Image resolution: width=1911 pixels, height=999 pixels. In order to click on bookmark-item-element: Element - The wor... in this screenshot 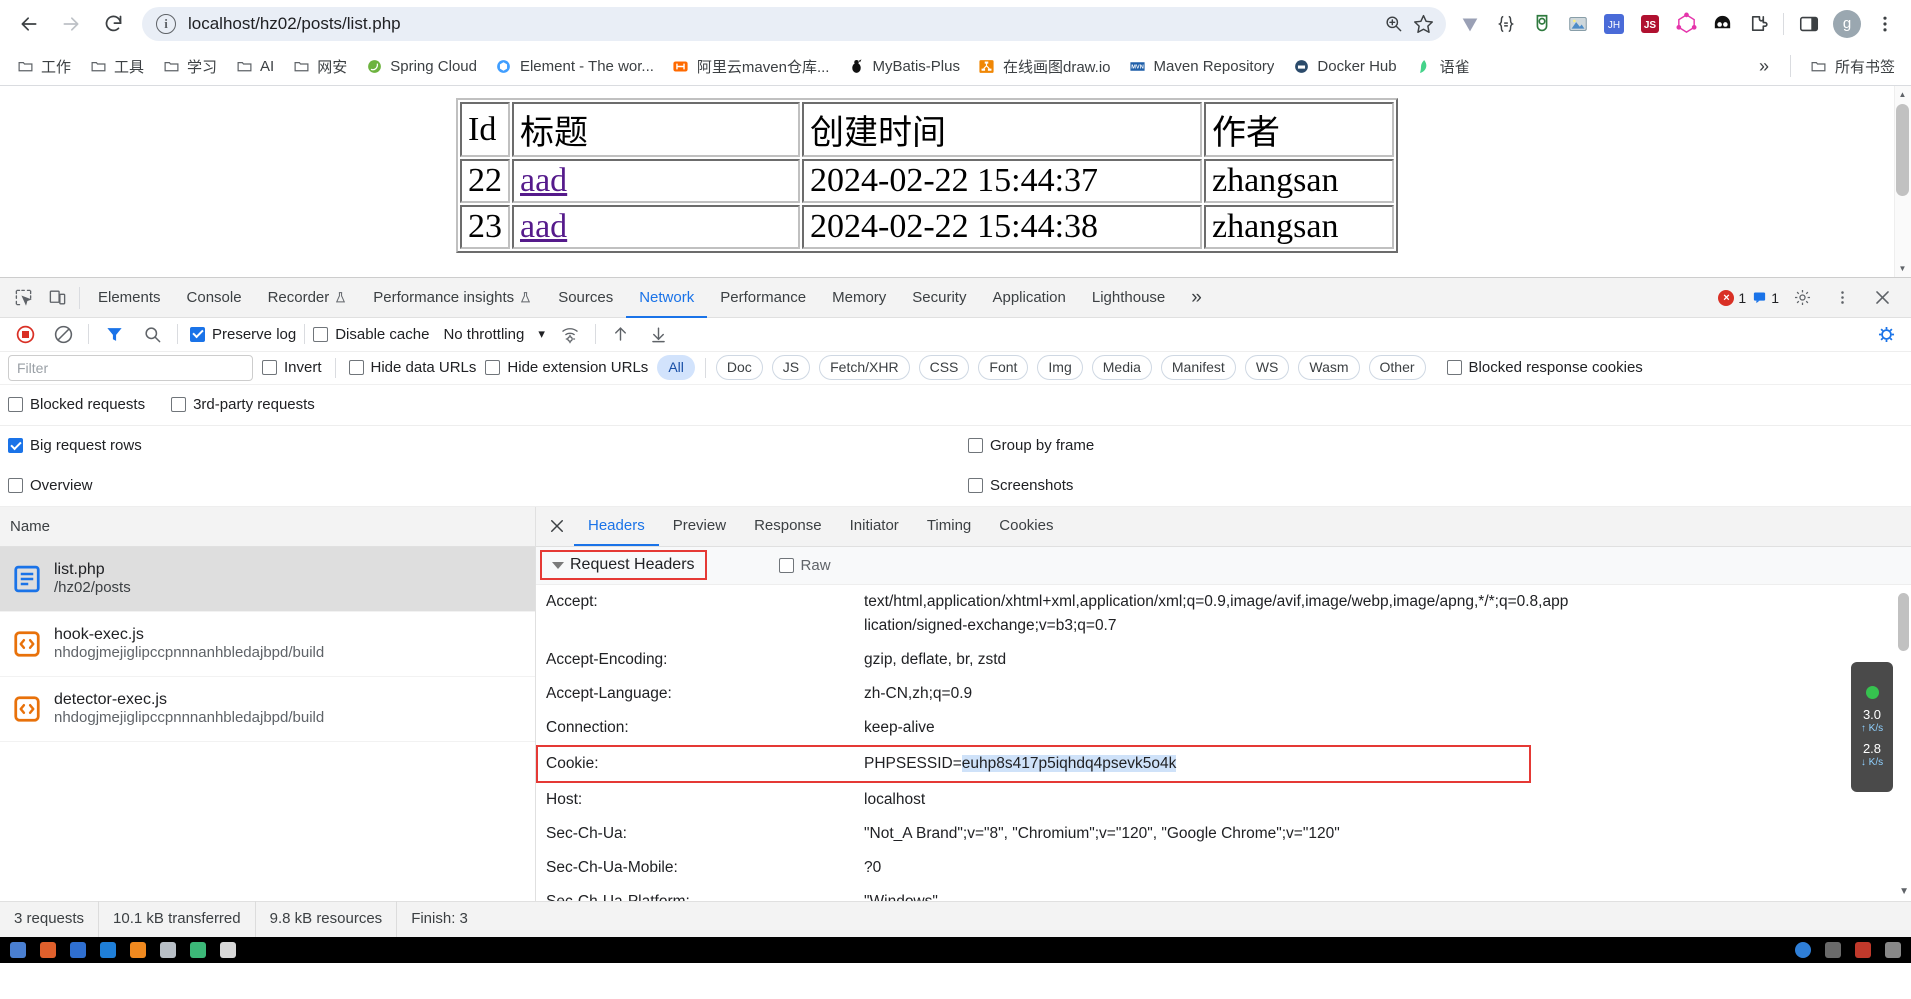, I will do `click(574, 66)`.